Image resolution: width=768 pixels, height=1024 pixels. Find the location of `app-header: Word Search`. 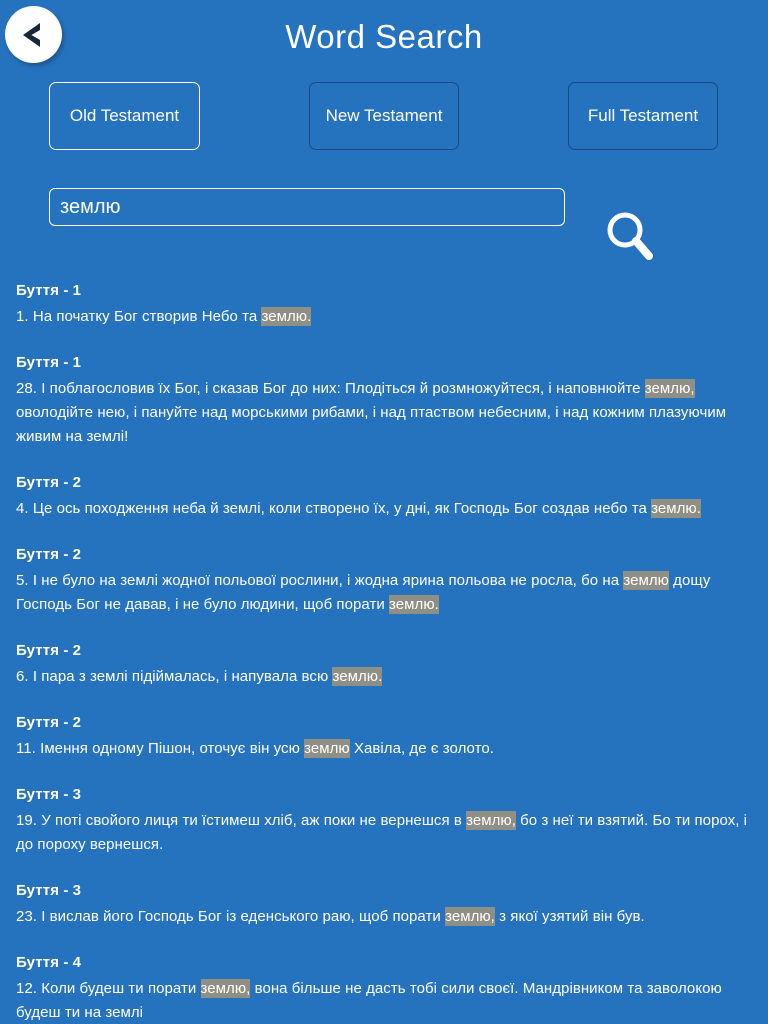

app-header: Word Search is located at coordinates (384, 38).